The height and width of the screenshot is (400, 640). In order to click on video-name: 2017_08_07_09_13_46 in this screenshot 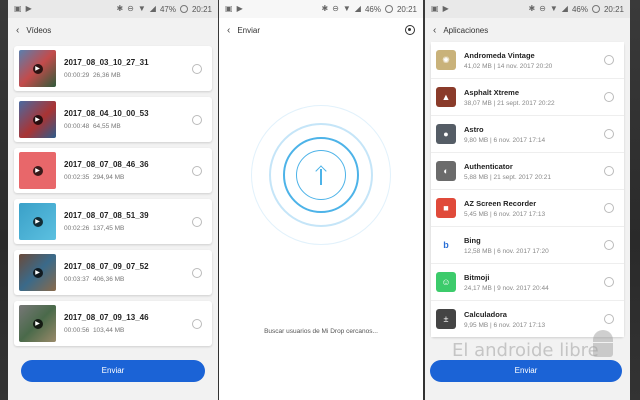, I will do `click(106, 317)`.